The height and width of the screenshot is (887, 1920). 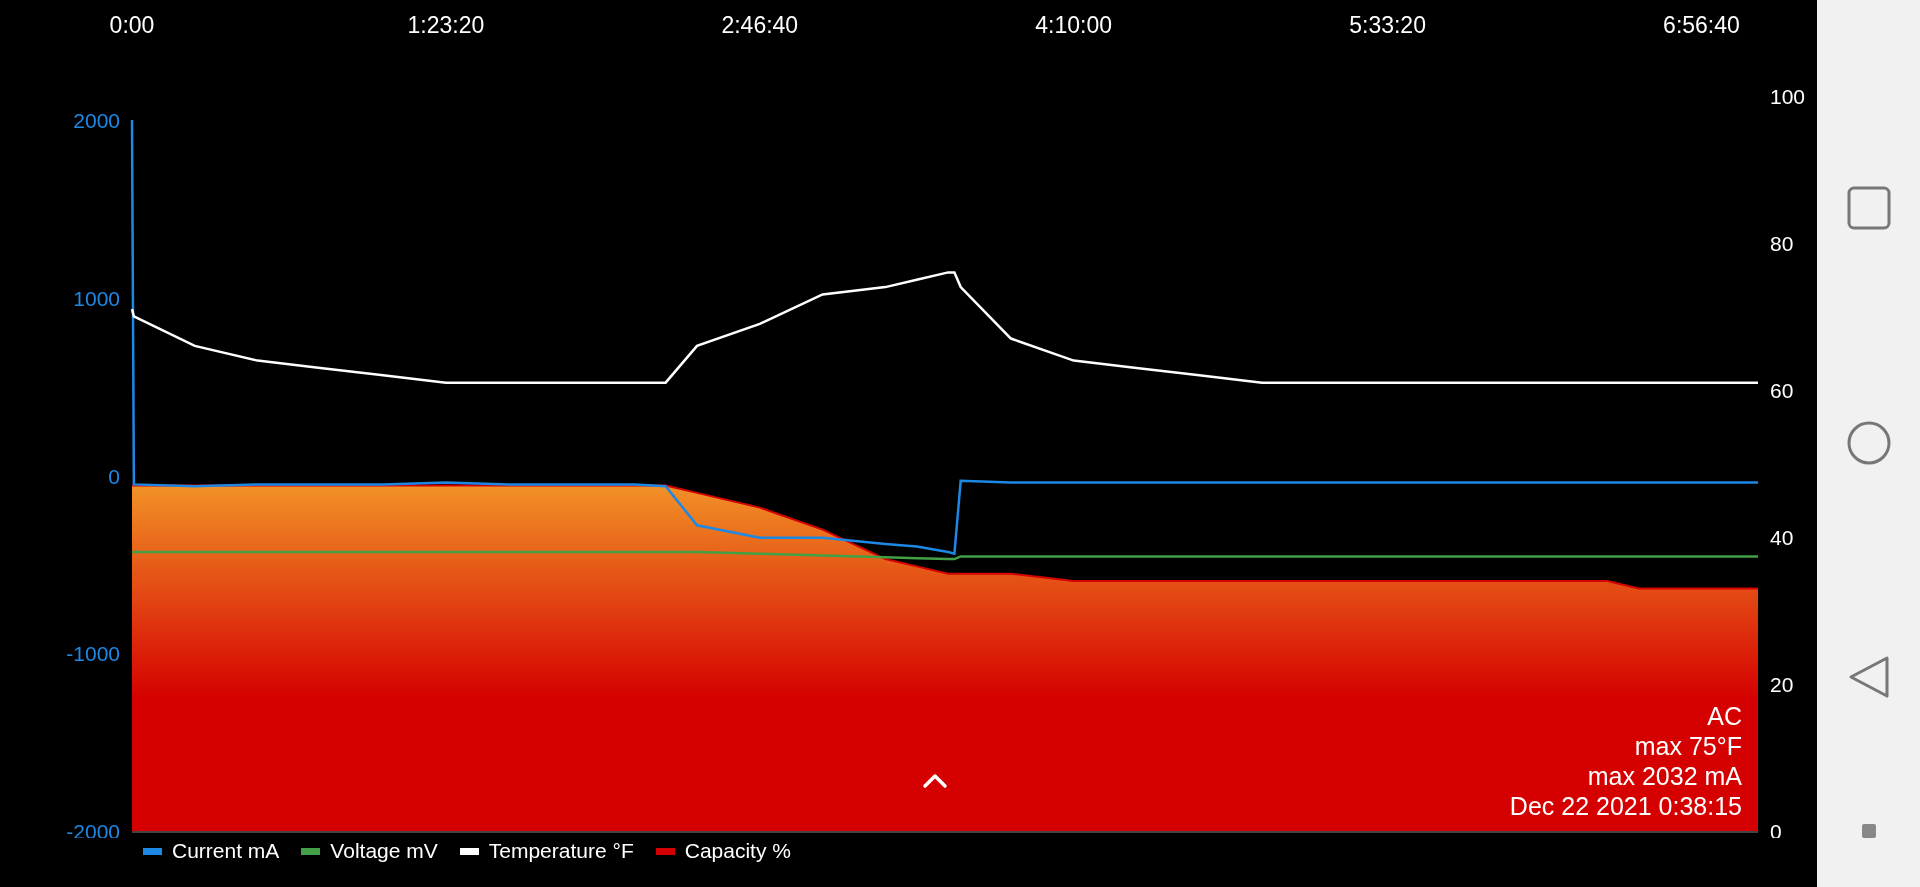 What do you see at coordinates (1782, 537) in the screenshot?
I see `percent-axis-label: 40` at bounding box center [1782, 537].